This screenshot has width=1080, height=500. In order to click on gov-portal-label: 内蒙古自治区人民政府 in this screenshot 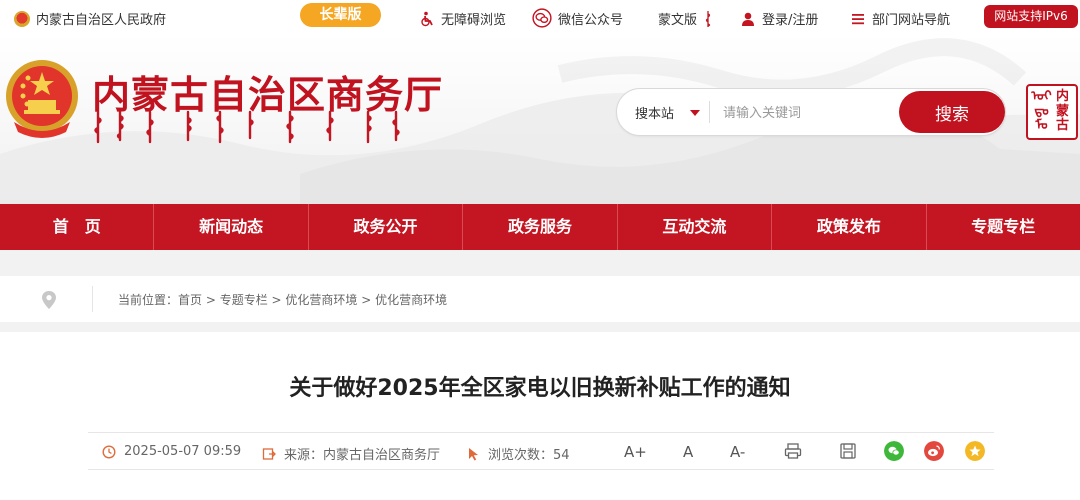, I will do `click(101, 20)`.